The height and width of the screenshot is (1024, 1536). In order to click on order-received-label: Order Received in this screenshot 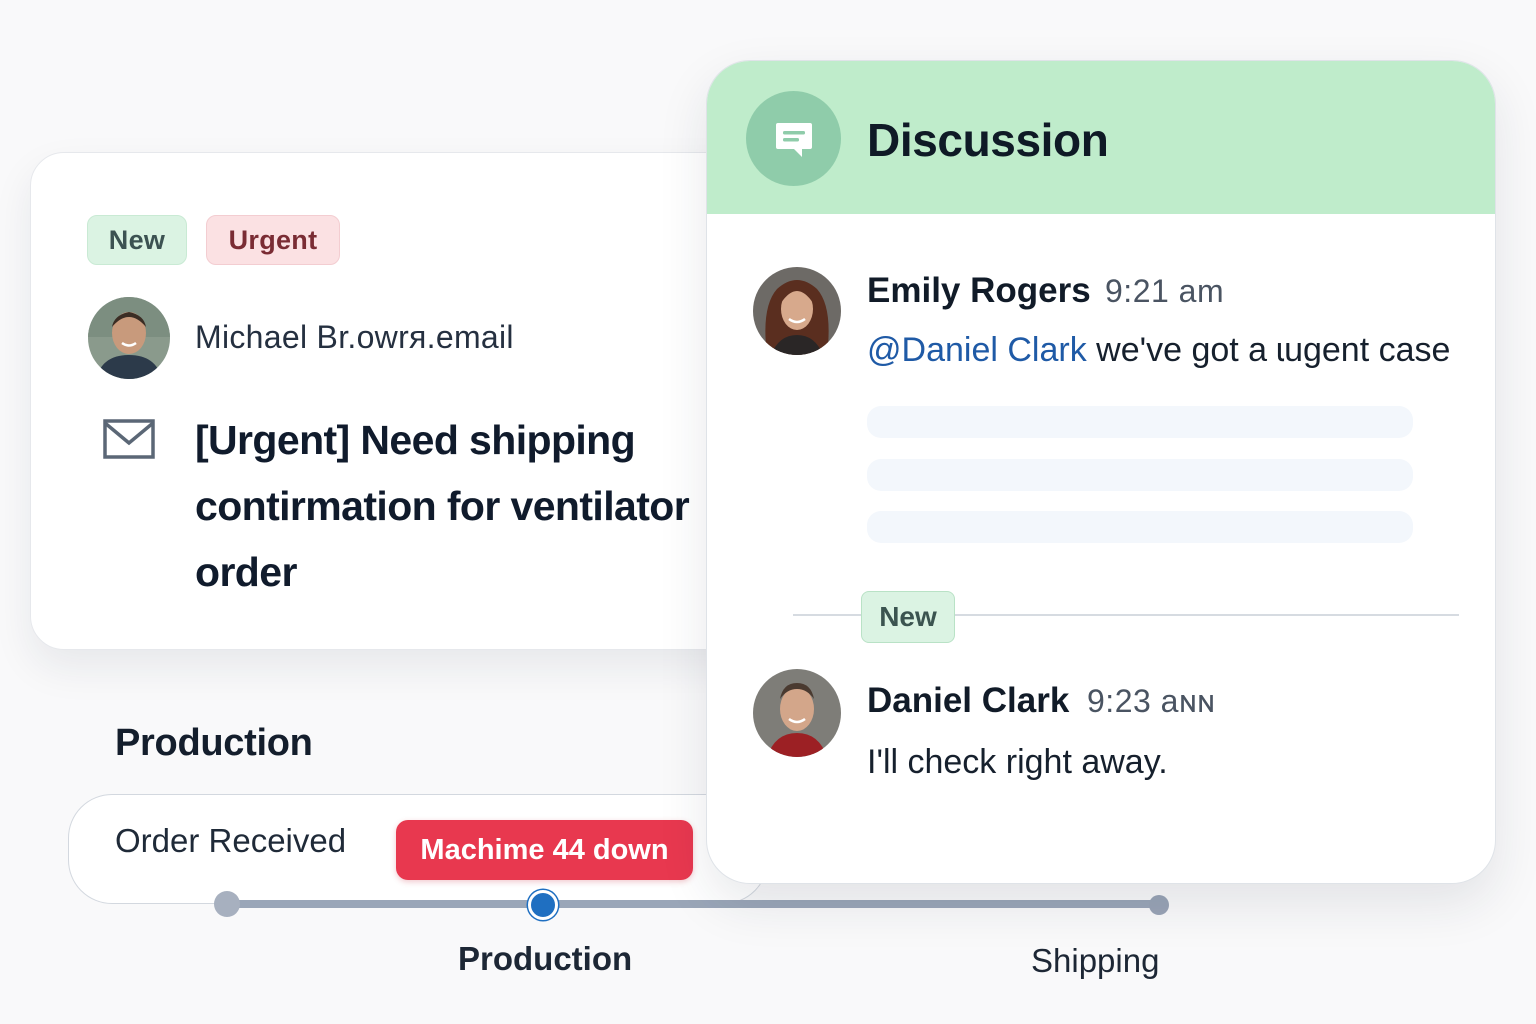, I will do `click(231, 840)`.